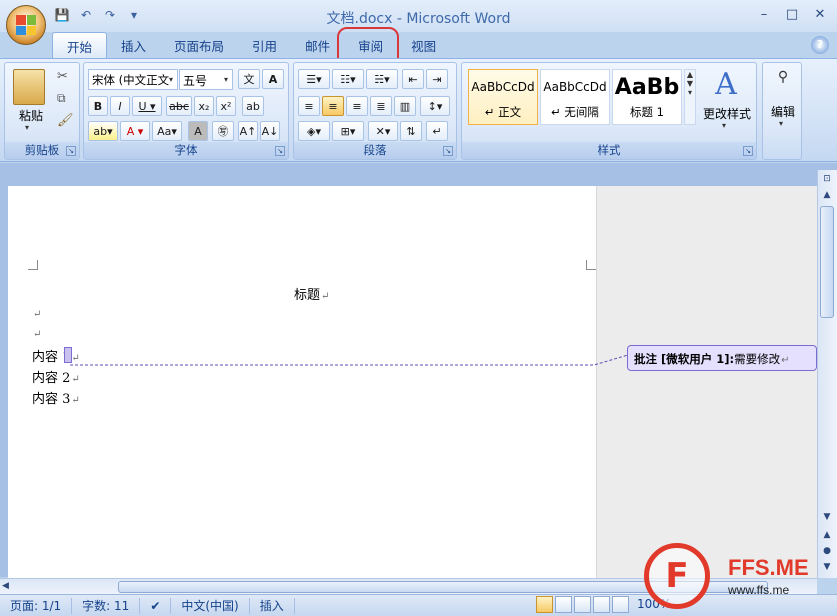  Describe the element at coordinates (270, 131) in the screenshot. I see `shrink-font-icon: A↓` at that location.